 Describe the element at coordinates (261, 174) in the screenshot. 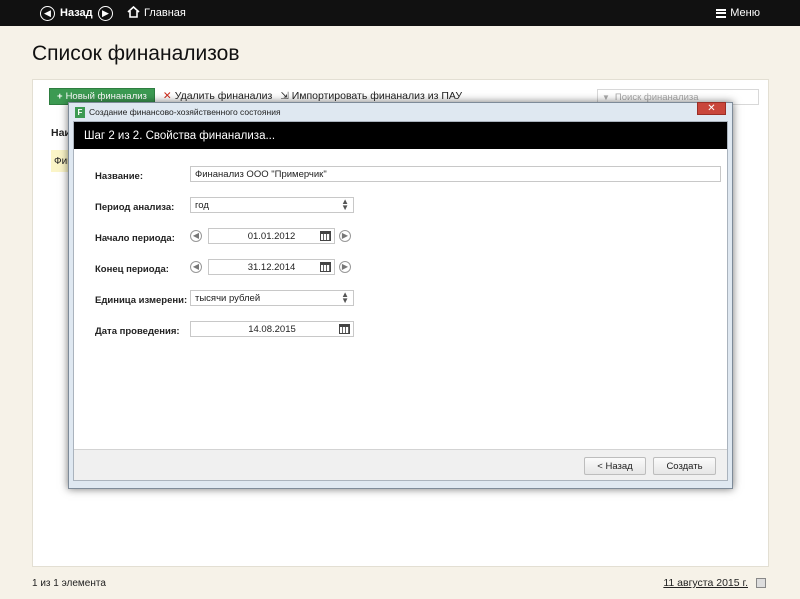

I see `name-value: Финанализ ООО "Примерчик"` at that location.